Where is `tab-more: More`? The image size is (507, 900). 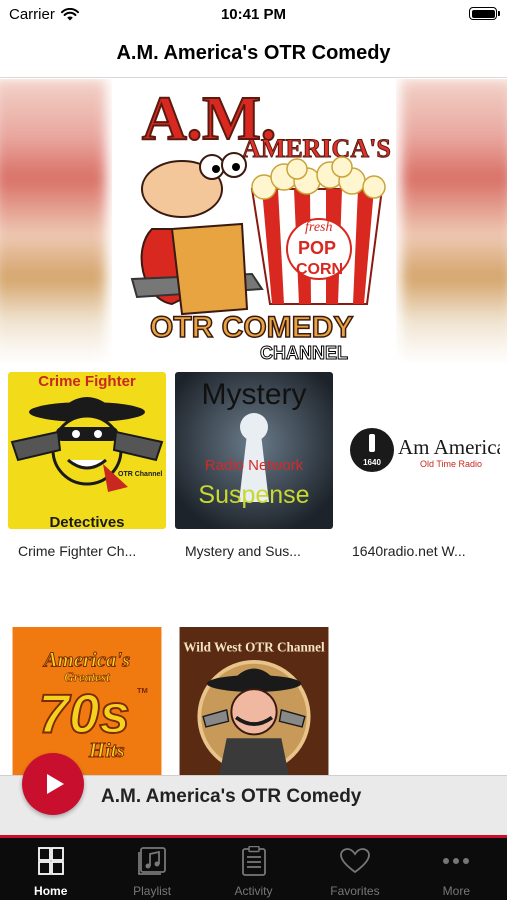 tab-more: More is located at coordinates (456, 869).